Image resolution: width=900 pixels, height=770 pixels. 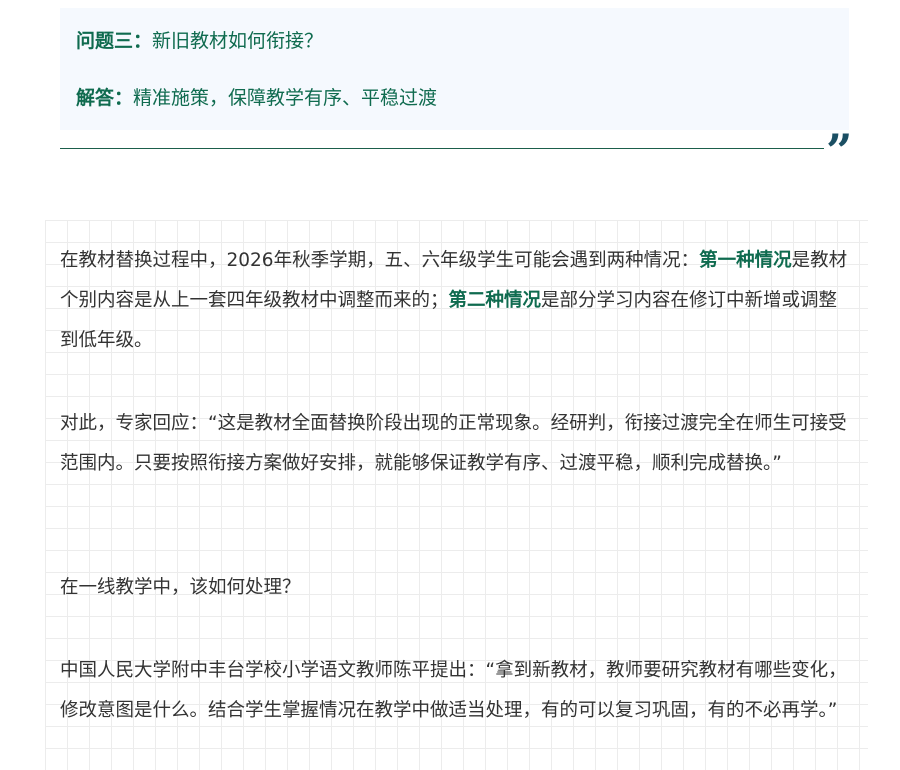 What do you see at coordinates (380, 260) in the screenshot?
I see `paragraph-text: 在教材替换过程中，2026年秋季学期，五、六年级学生可能会遇到两种情况：` at bounding box center [380, 260].